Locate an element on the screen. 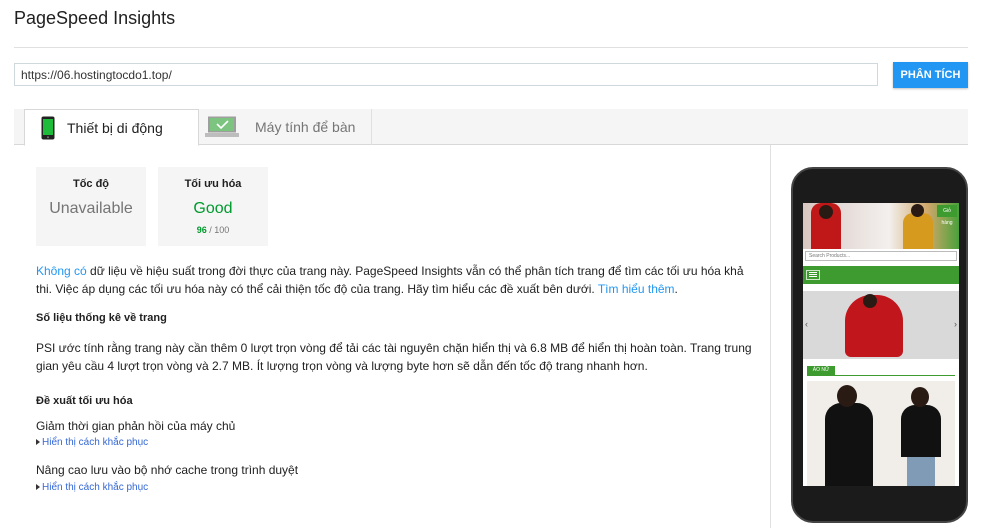 The width and height of the screenshot is (986, 528). speed-score-card: Tốc độ Unavailable is located at coordinates (91, 206).